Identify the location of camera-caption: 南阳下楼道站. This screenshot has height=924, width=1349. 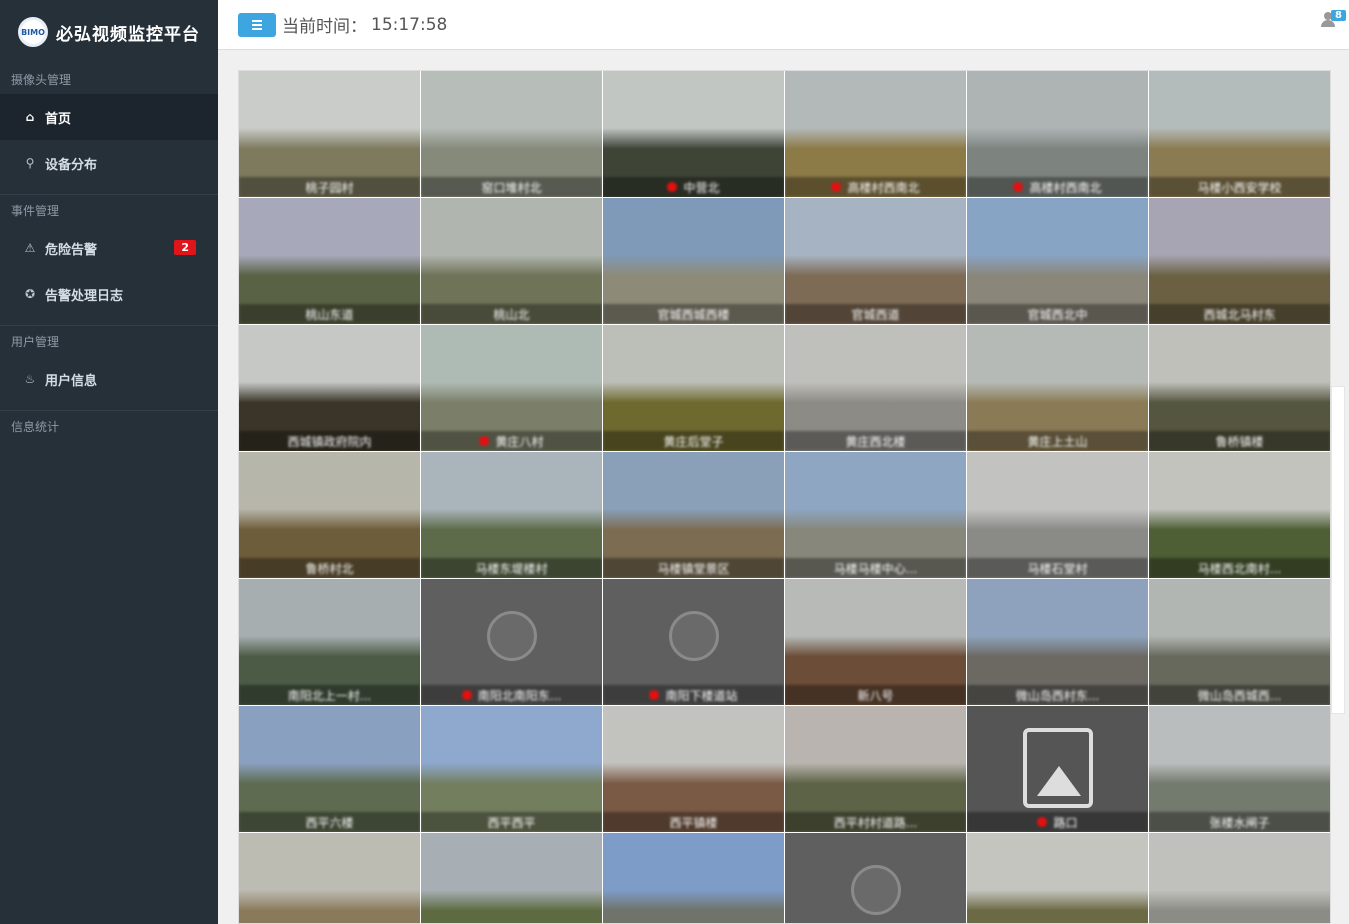
(693, 695).